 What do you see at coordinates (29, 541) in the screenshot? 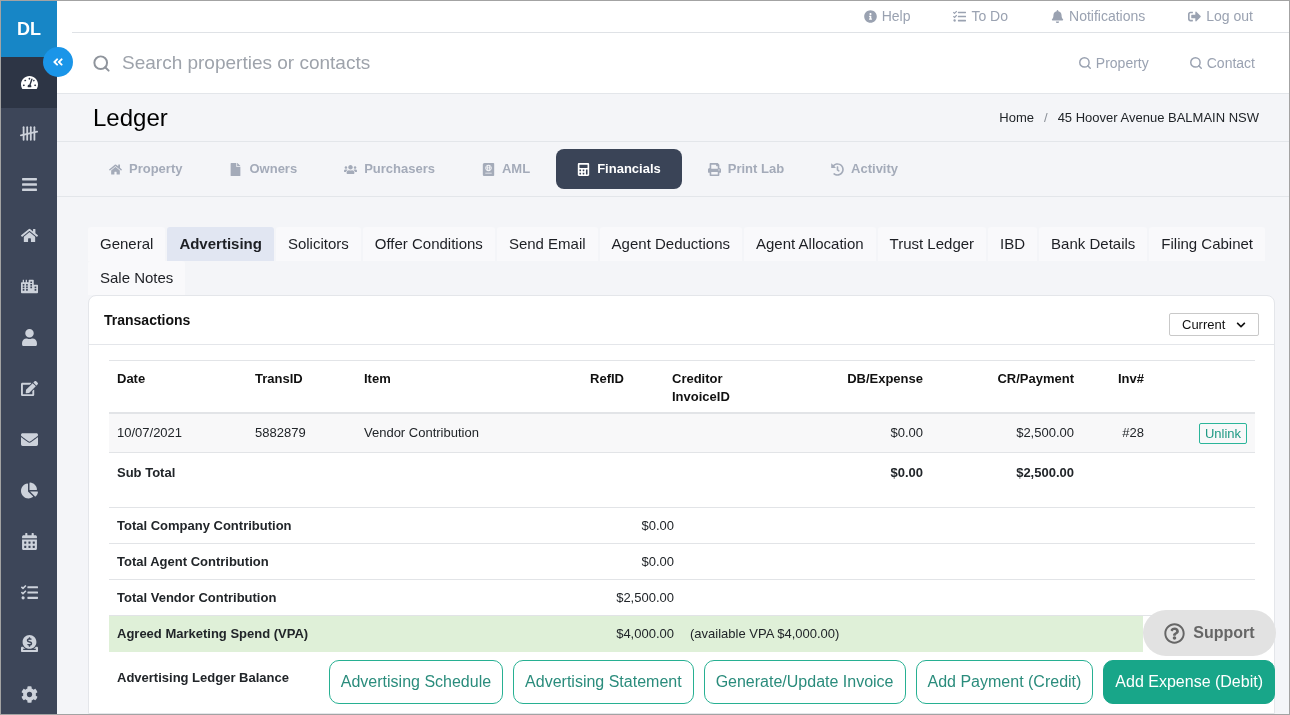
I see `calendar-icon` at bounding box center [29, 541].